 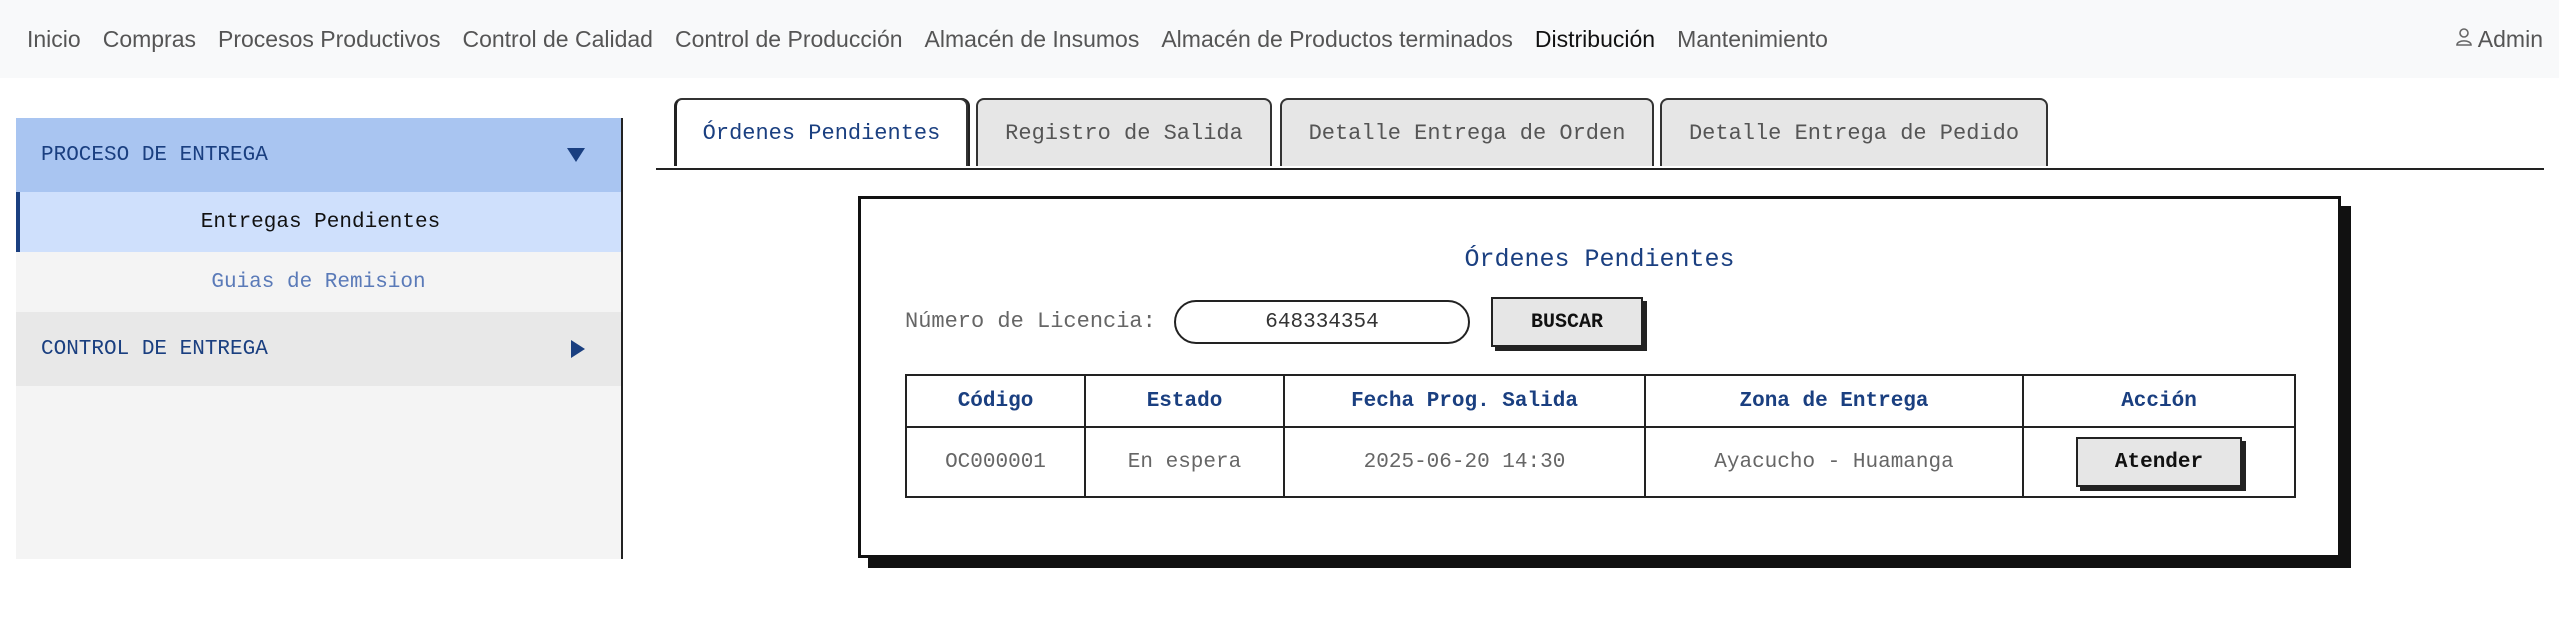 I want to click on nav-item-control-produccion: Control de Producción, so click(x=789, y=39).